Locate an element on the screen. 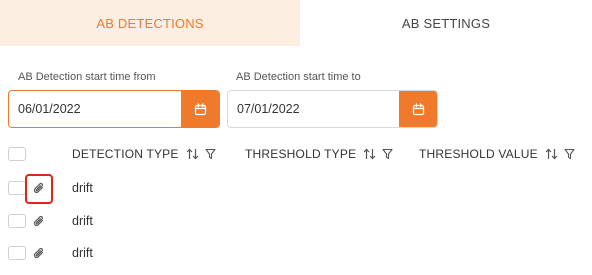 Image resolution: width=592 pixels, height=275 pixels. start-to-calendar-button is located at coordinates (418, 109).